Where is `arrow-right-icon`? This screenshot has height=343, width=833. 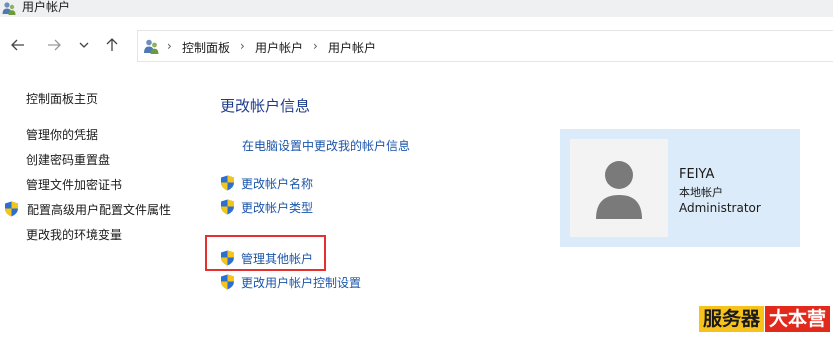
arrow-right-icon is located at coordinates (54, 45).